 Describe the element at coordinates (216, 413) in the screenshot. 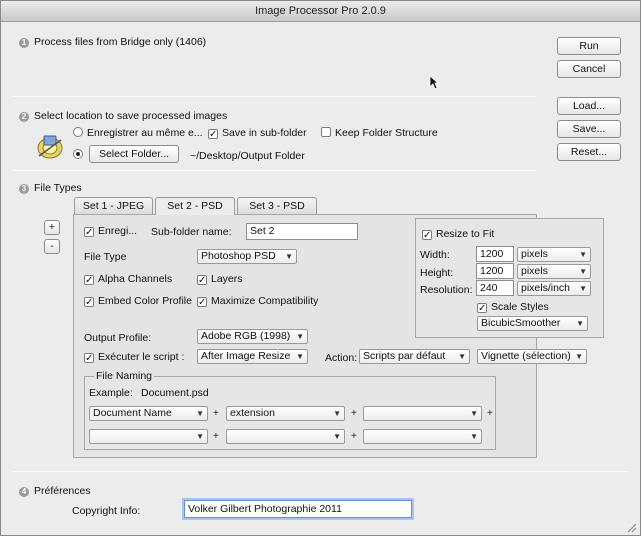

I see `plus-sign: +` at that location.